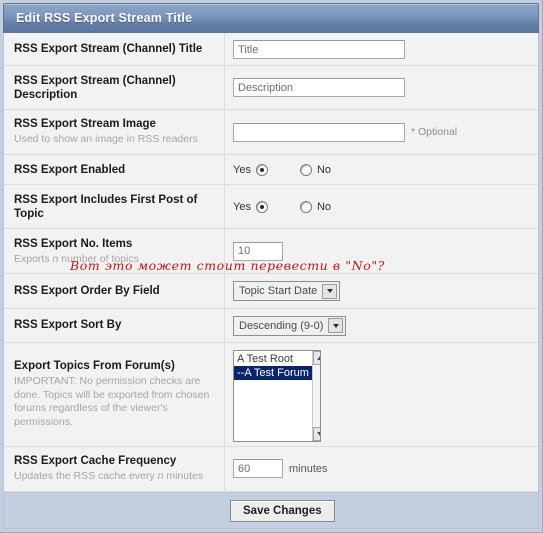  I want to click on row-label-cell: RSS Export Enabled, so click(114, 170).